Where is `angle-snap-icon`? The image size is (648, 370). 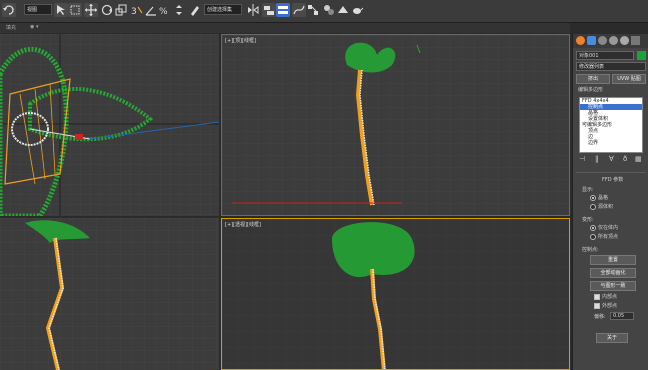
angle-snap-icon is located at coordinates (151, 10).